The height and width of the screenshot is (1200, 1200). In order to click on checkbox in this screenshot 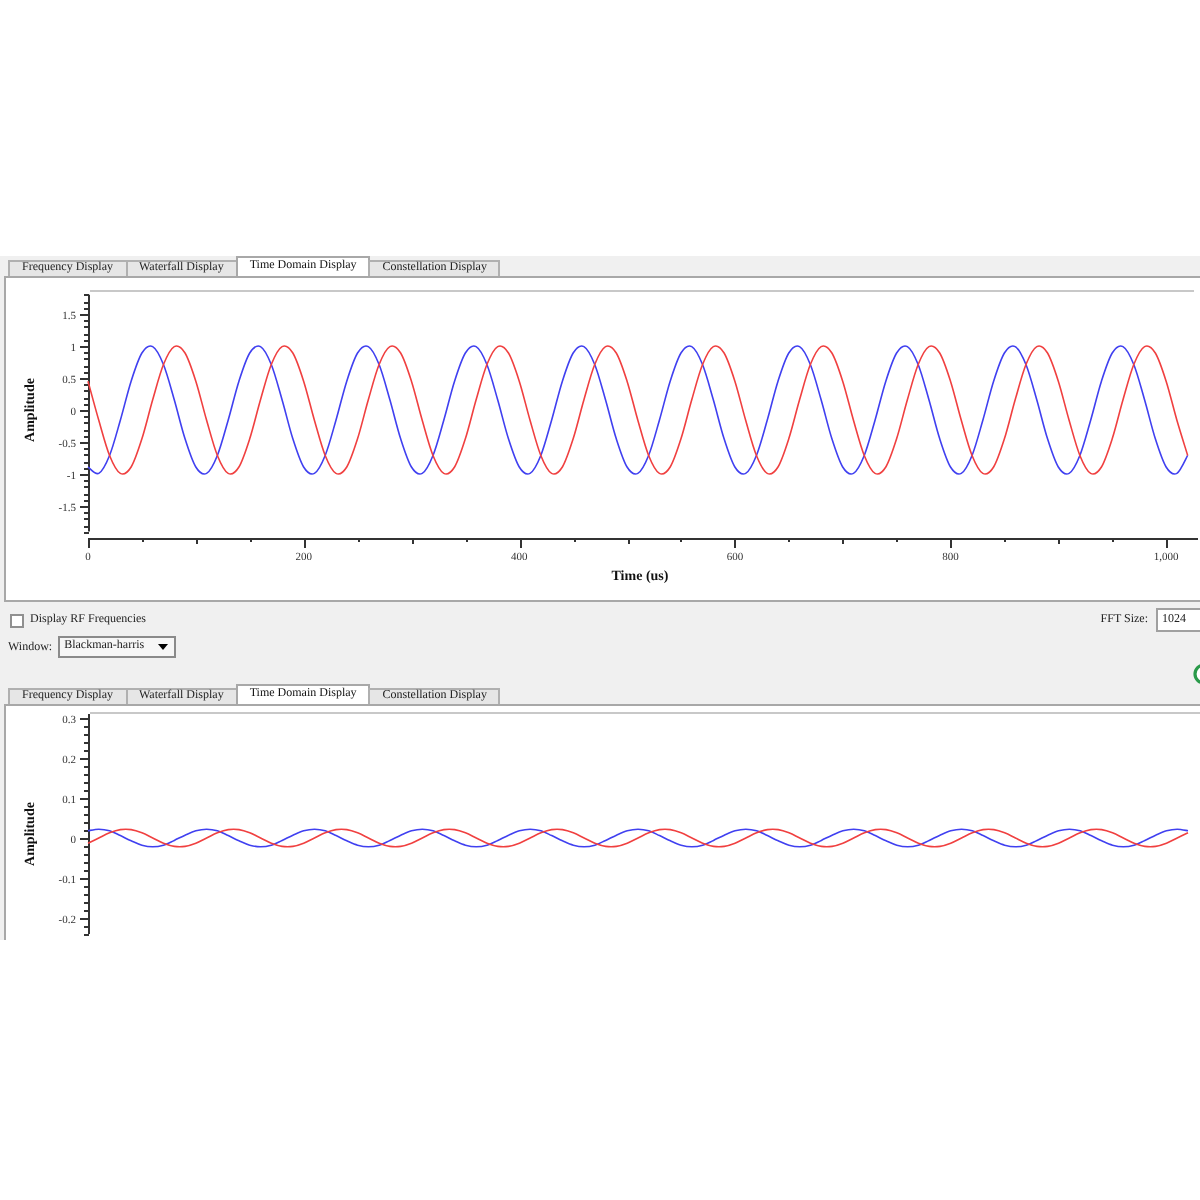, I will do `click(17, 620)`.